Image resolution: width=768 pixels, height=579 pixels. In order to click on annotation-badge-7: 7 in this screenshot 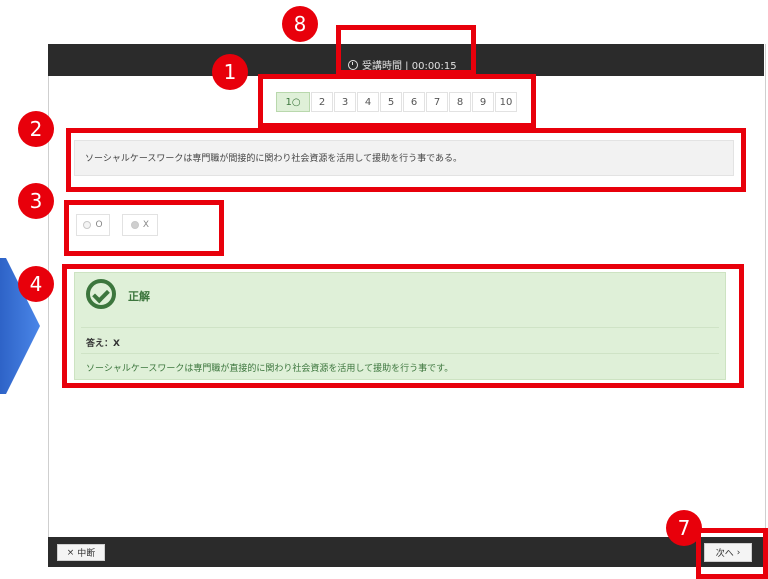, I will do `click(684, 528)`.